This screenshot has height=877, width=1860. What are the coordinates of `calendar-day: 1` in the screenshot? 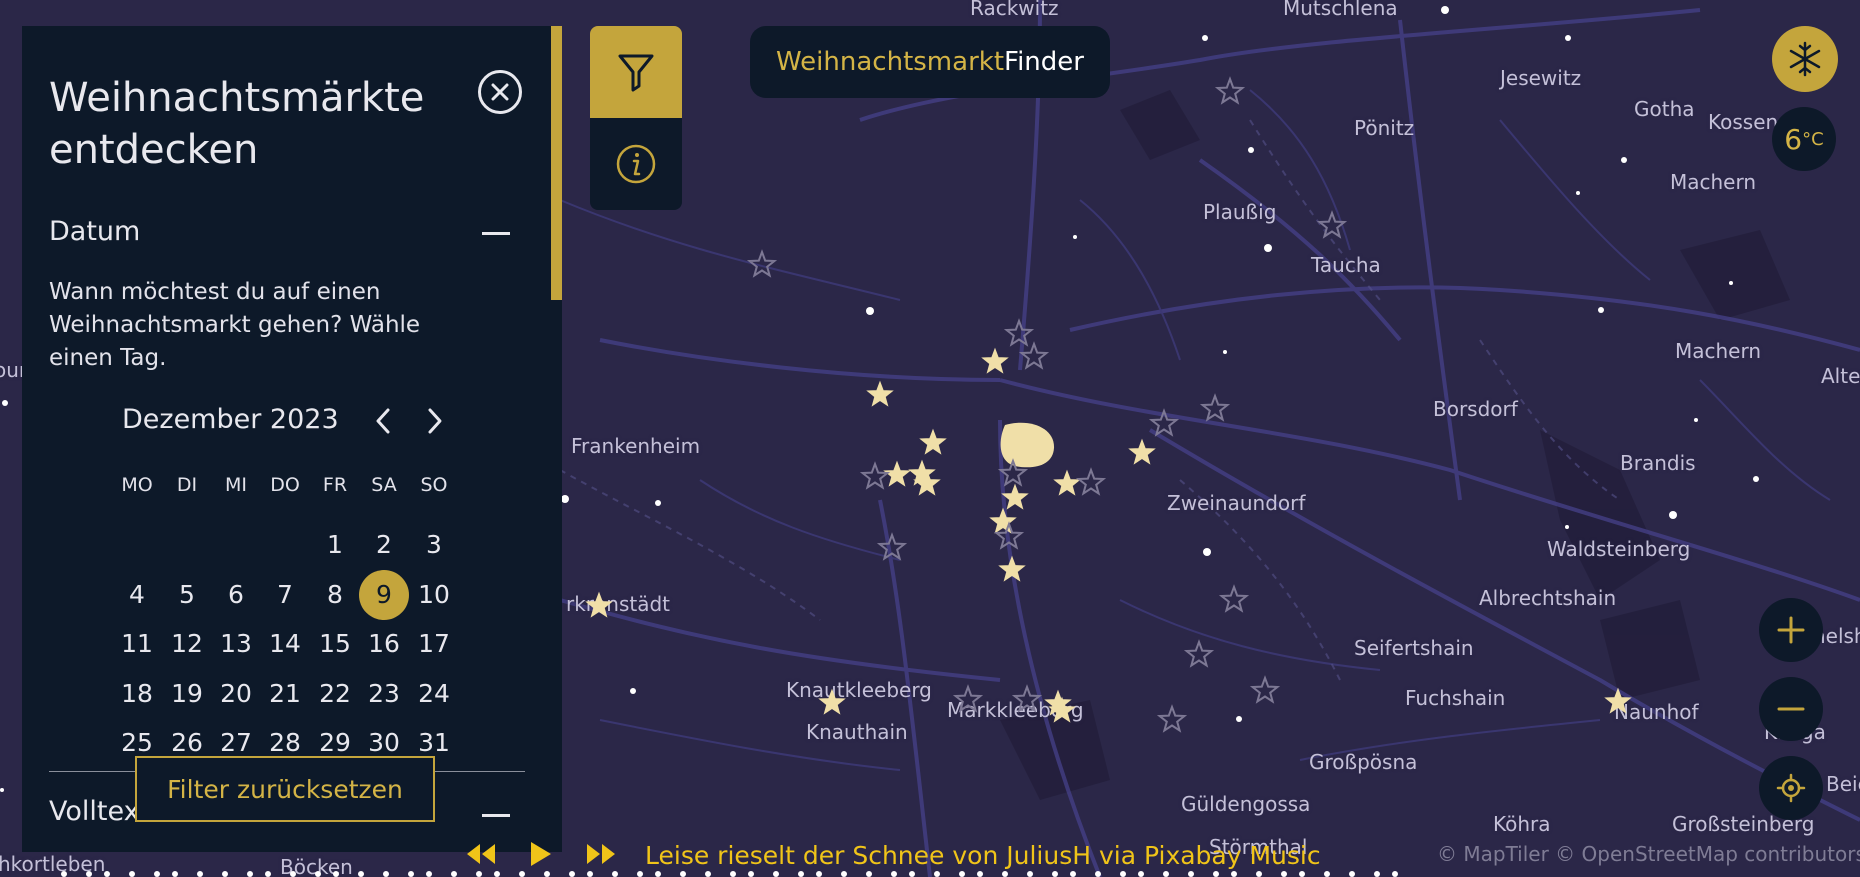 It's located at (335, 545).